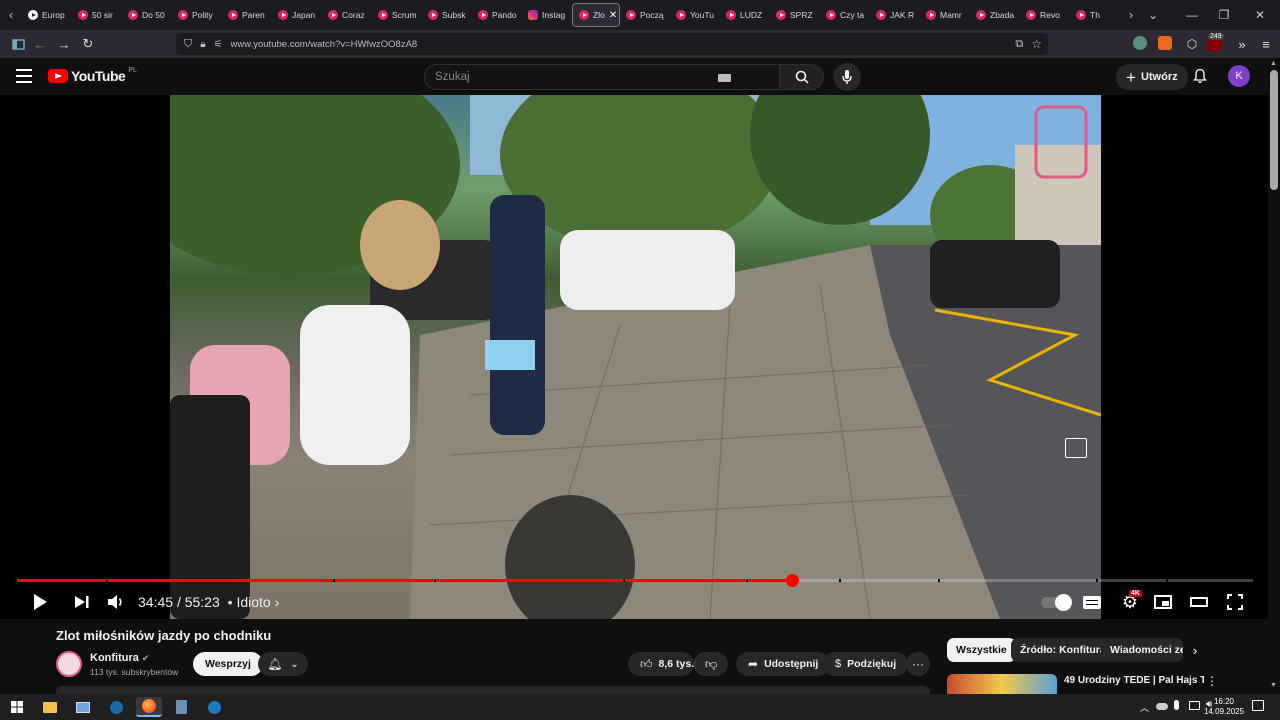  I want to click on browser-tab: Mamr, so click(945, 15).